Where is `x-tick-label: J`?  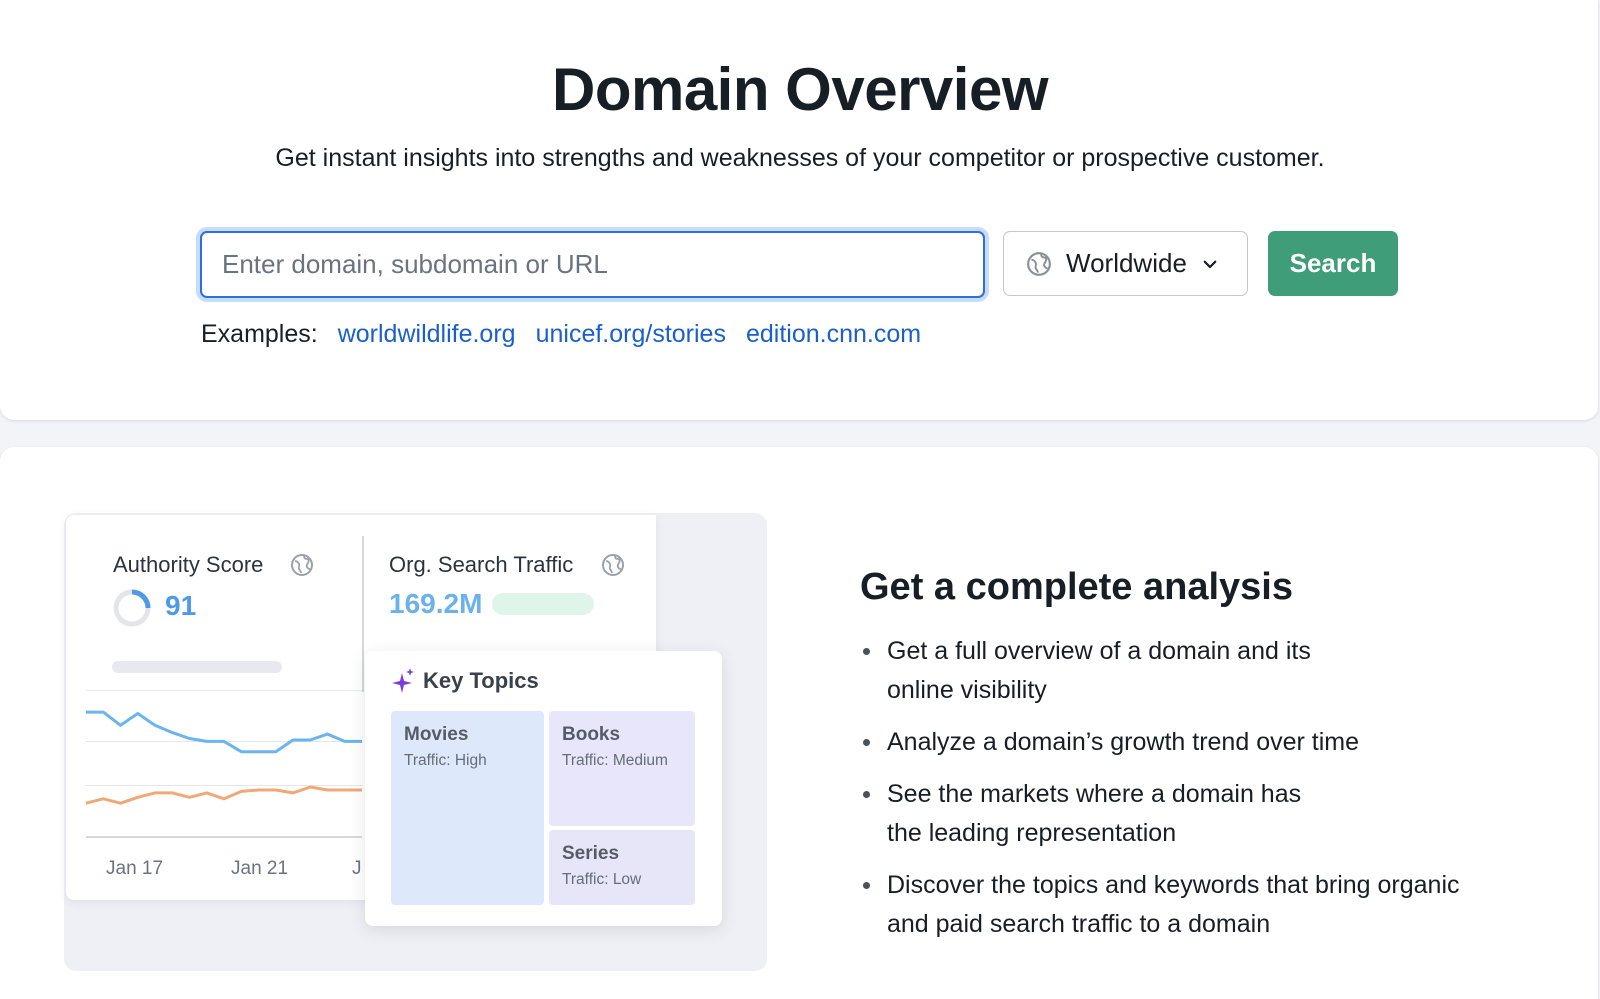 x-tick-label: J is located at coordinates (357, 868).